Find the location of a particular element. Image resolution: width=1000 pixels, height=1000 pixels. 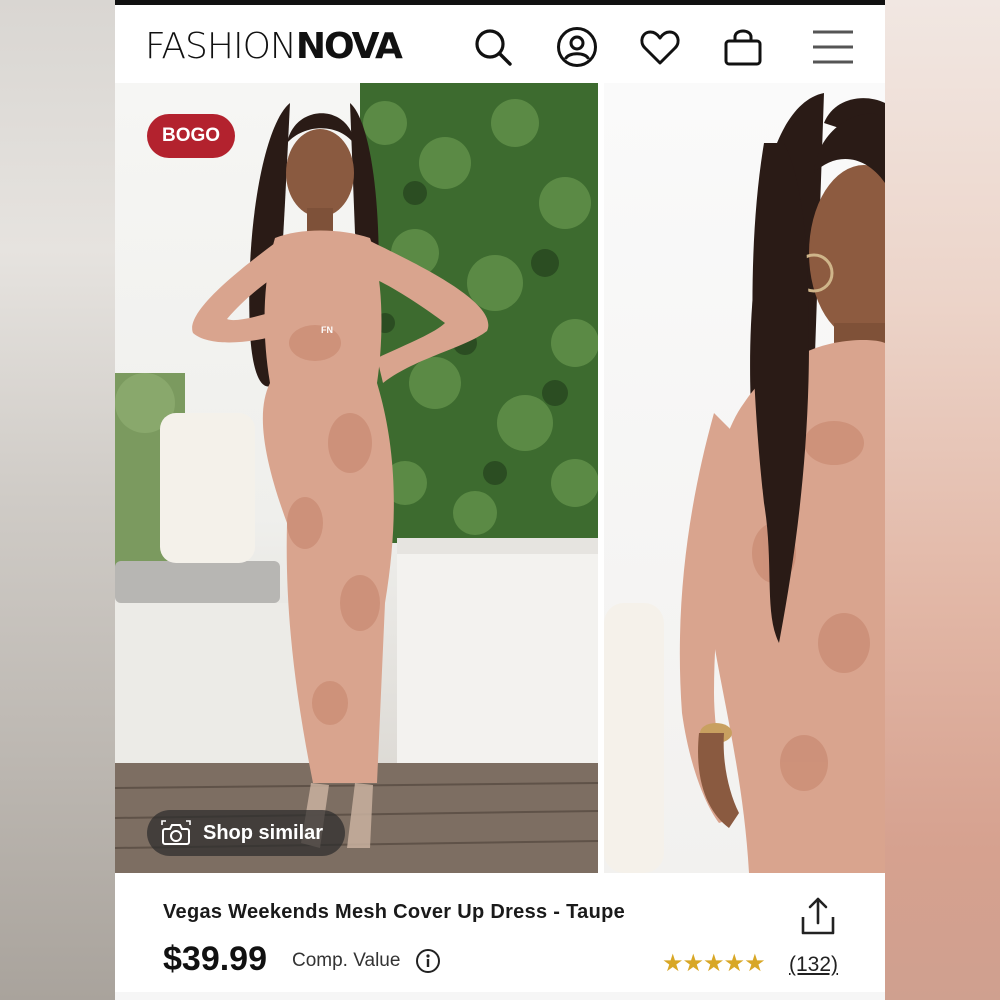

wishlist-heart-icon is located at coordinates (660, 47).